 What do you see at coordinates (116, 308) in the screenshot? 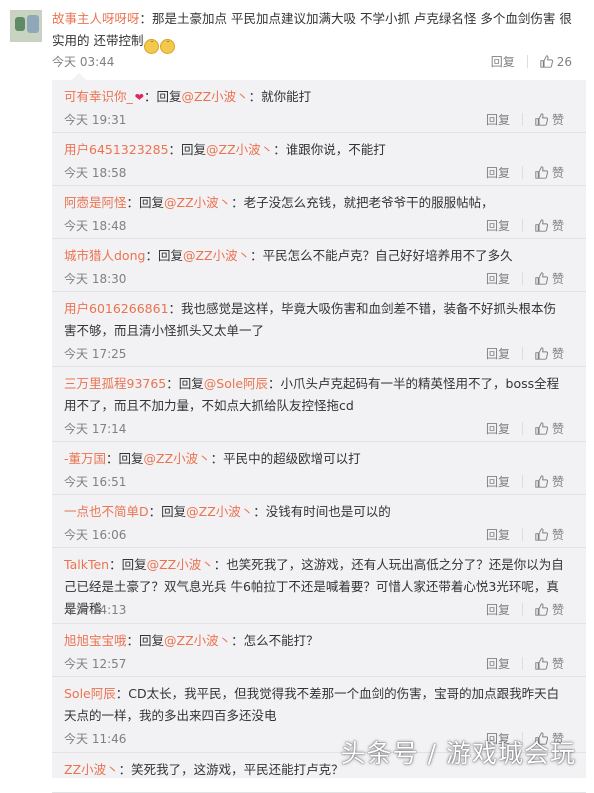
I see `reply-username: 用户6016266861` at bounding box center [116, 308].